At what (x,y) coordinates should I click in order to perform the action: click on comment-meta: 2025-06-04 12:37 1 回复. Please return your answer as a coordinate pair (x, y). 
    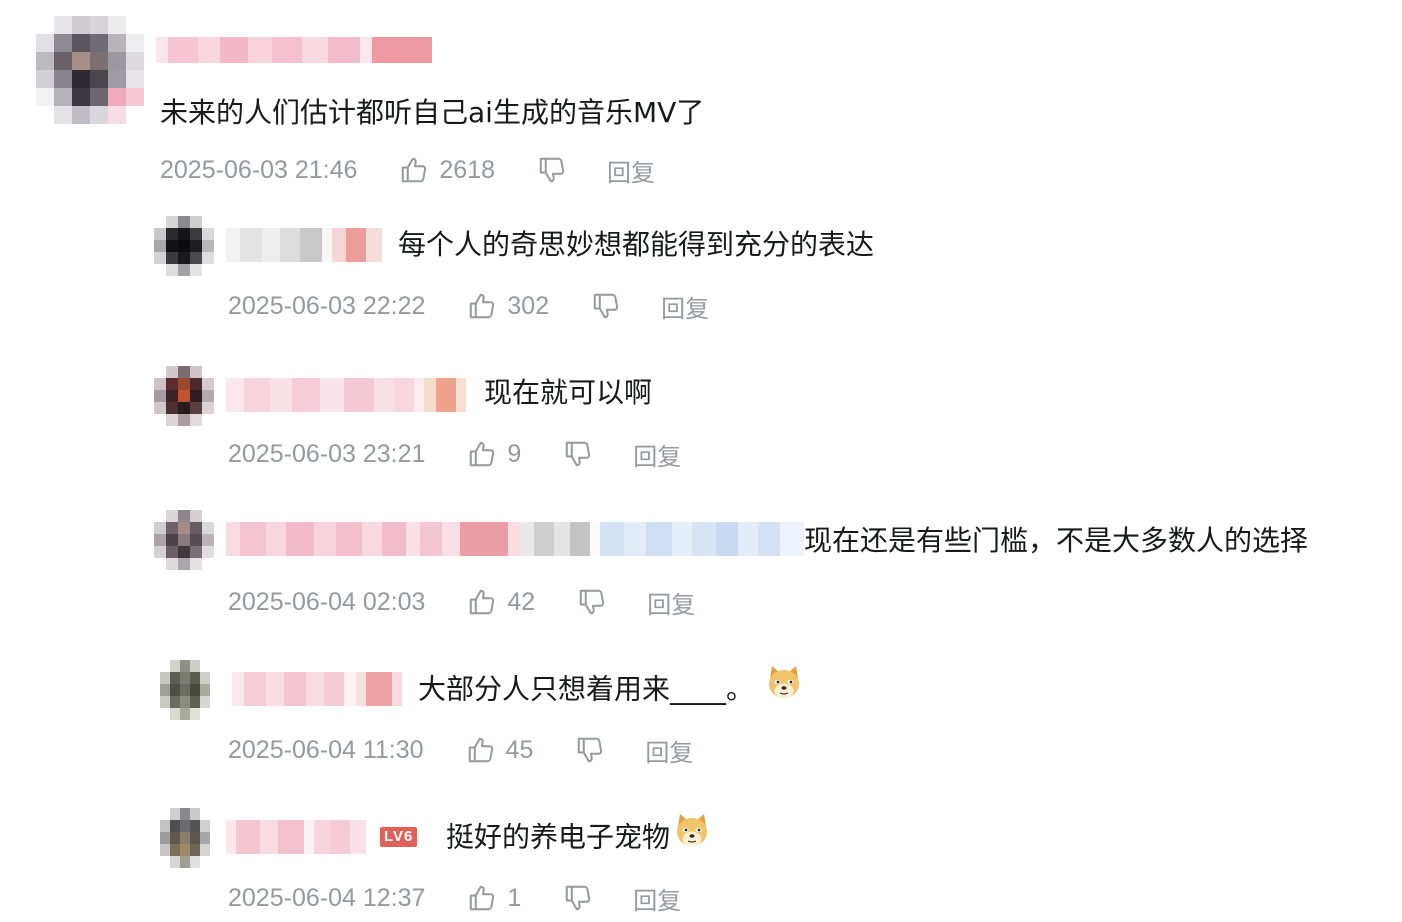
    Looking at the image, I should click on (454, 898).